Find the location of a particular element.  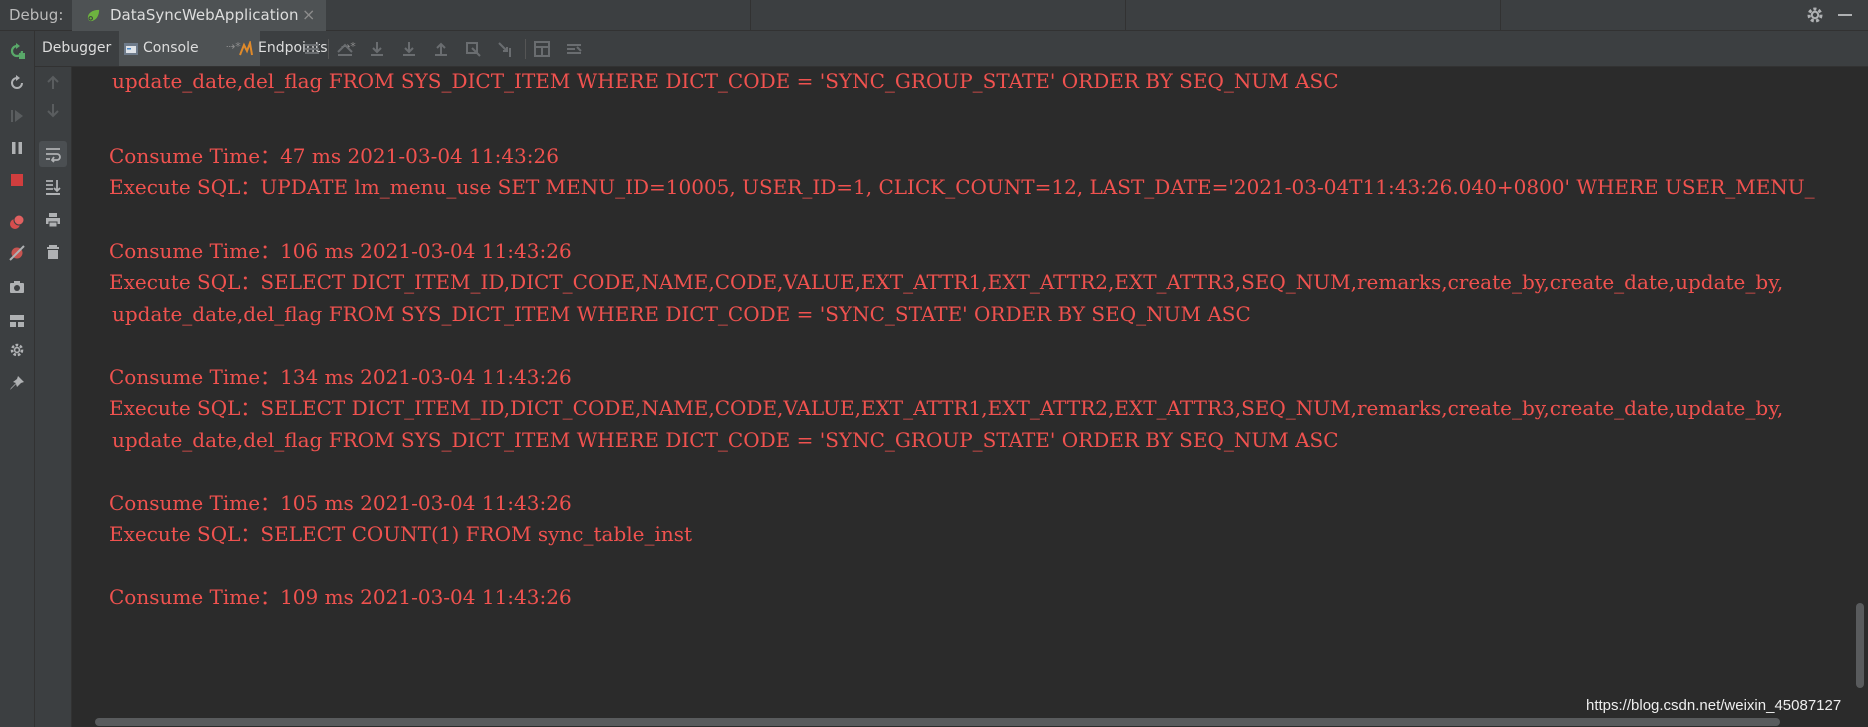

show-execution-point-icon is located at coordinates (345, 49).